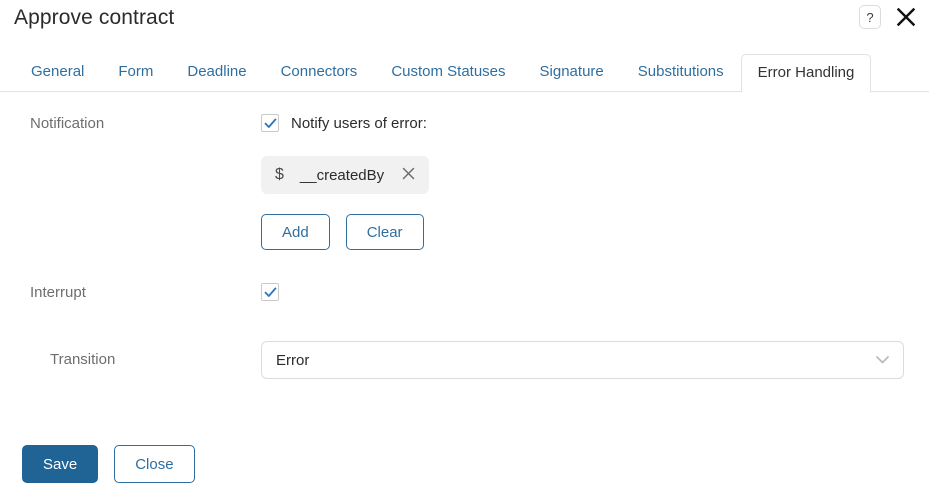  Describe the element at coordinates (295, 232) in the screenshot. I see `add-button: Add` at that location.